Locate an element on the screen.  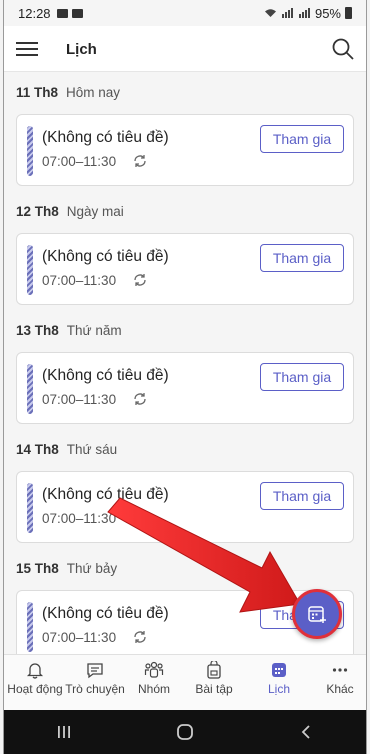
system-navigation-bar is located at coordinates (185, 732).